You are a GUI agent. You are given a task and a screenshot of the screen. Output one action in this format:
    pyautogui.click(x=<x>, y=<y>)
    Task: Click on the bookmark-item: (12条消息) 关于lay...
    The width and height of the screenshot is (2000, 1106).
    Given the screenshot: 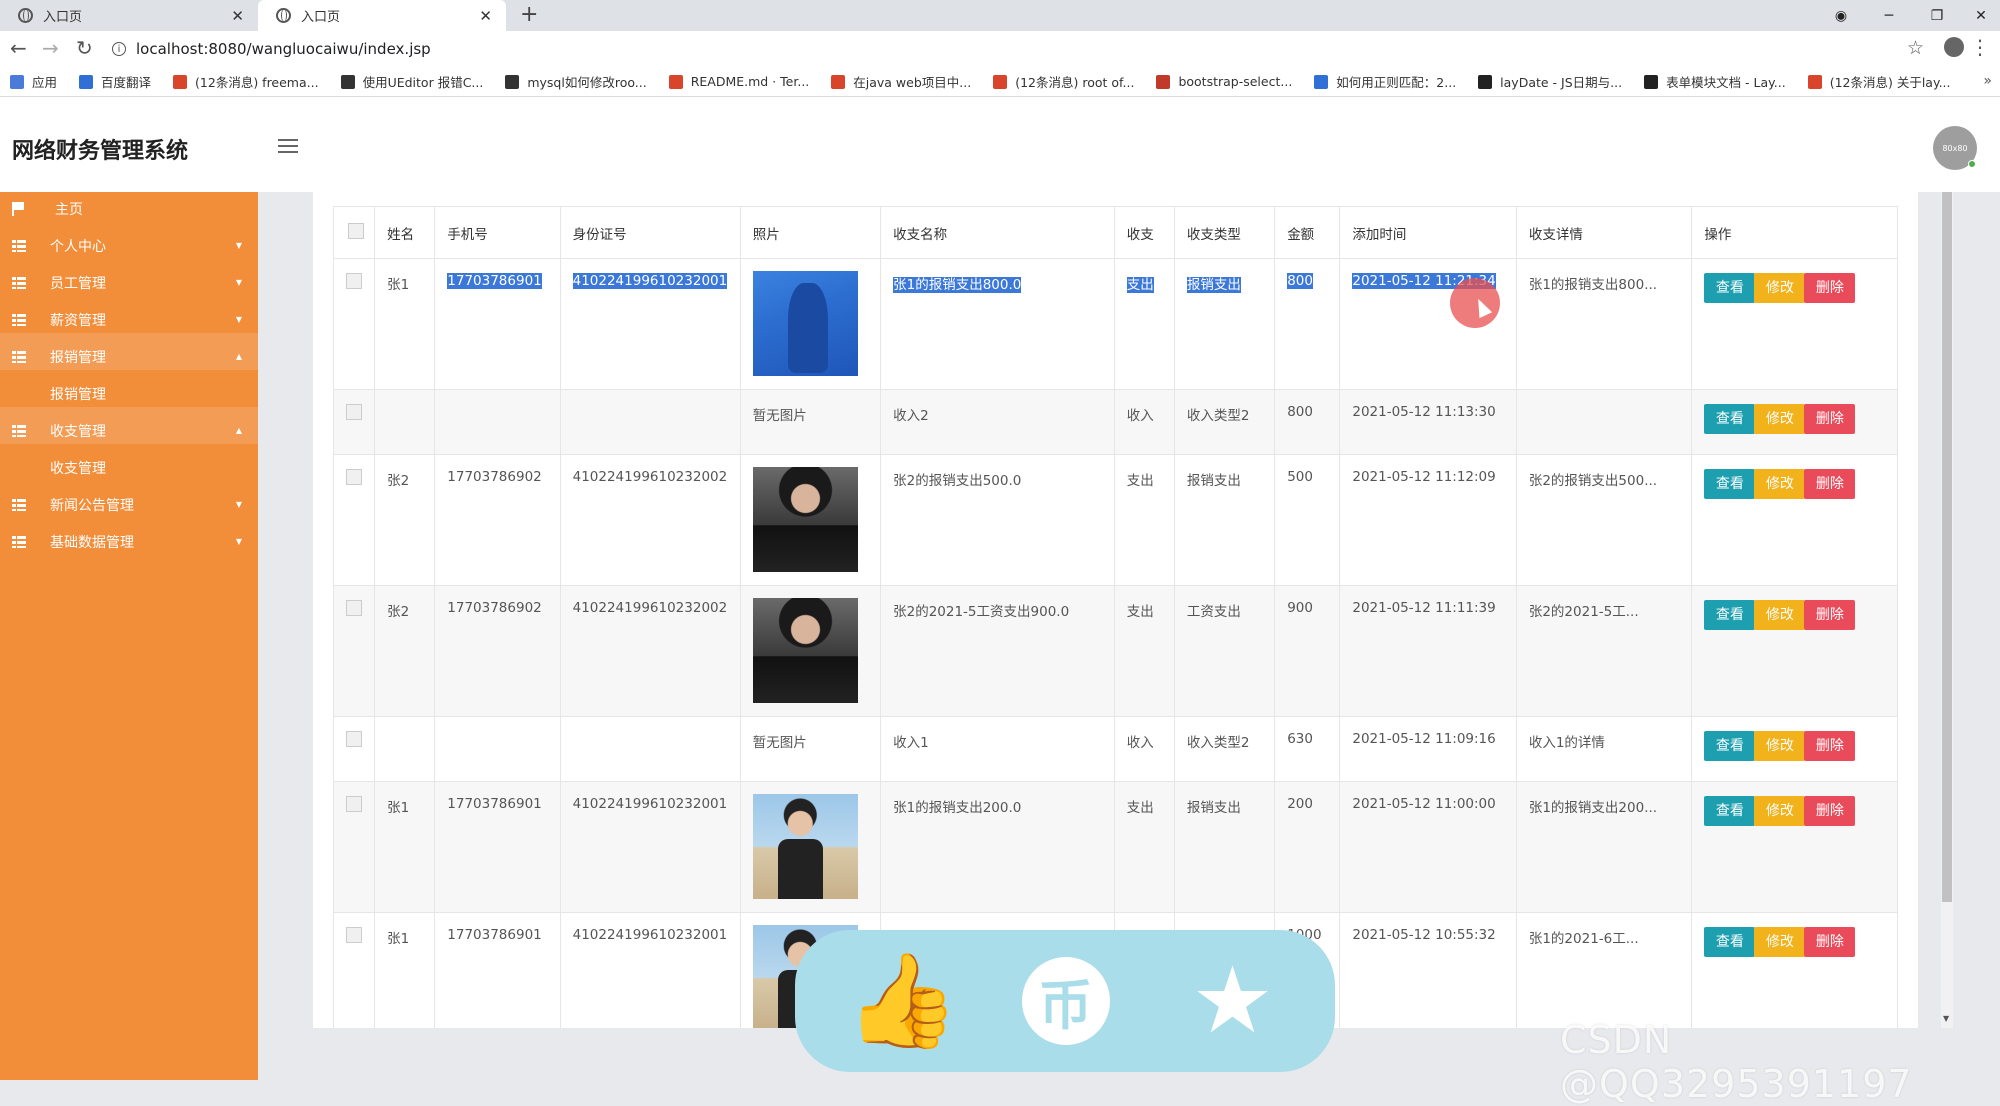 What is the action you would take?
    pyautogui.click(x=1879, y=81)
    